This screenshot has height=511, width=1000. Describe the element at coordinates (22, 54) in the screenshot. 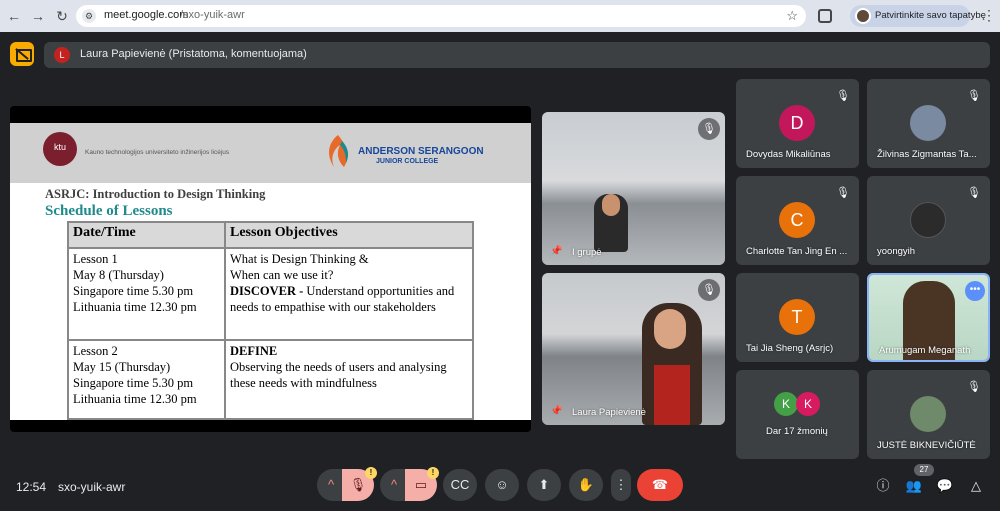

I see `stop-presenting-icon` at that location.